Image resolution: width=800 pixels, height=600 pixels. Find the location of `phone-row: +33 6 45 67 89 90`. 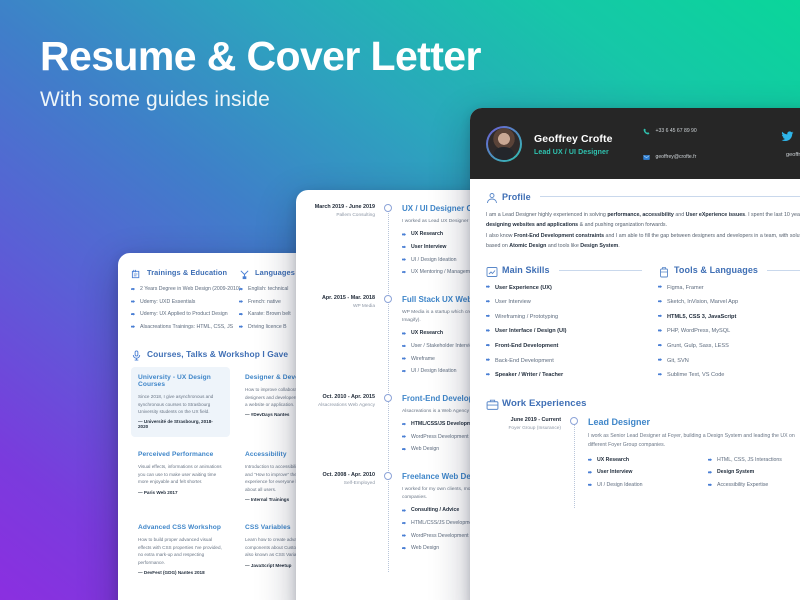

phone-row: +33 6 45 67 89 90 is located at coordinates (670, 131).